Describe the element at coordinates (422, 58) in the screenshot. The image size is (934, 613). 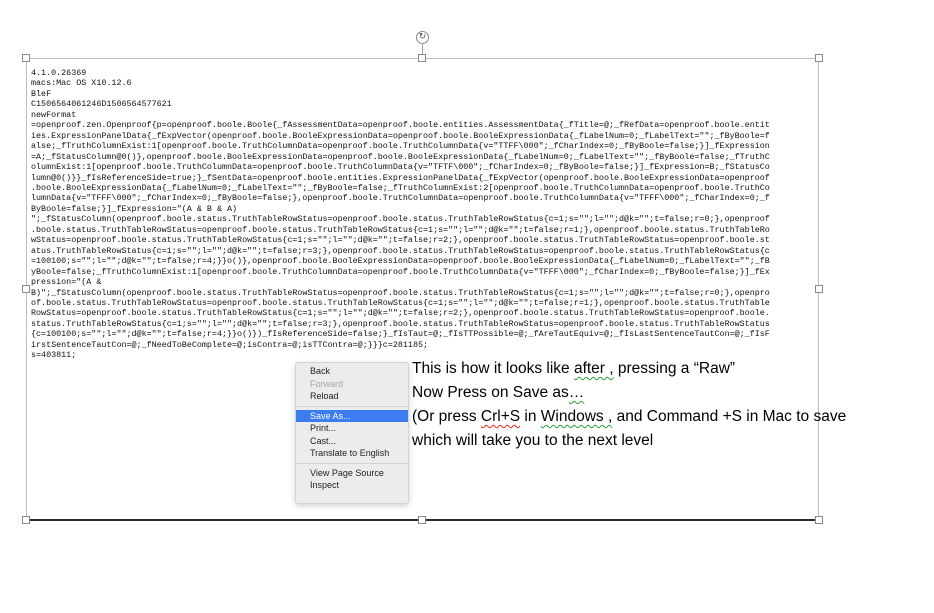
I see `resize-handle-top-center` at that location.